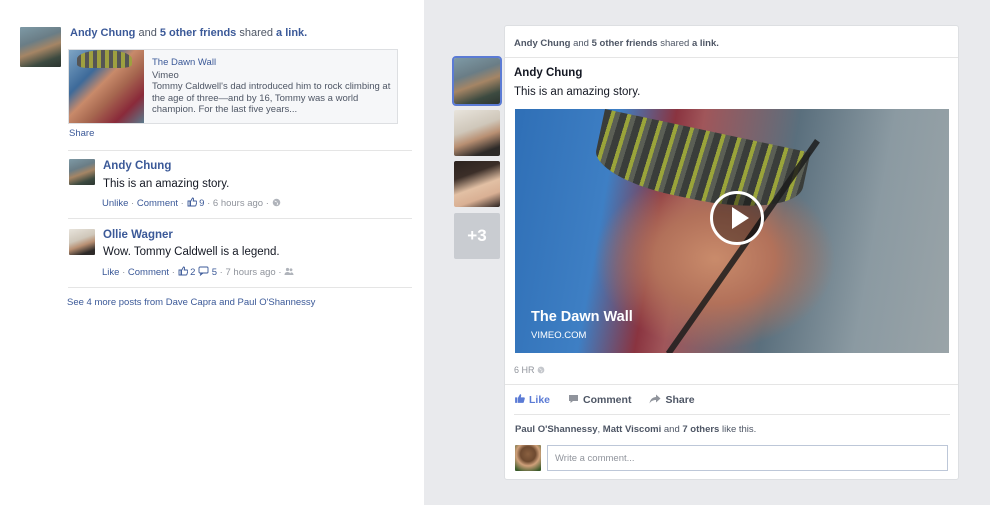 The image size is (990, 505). Describe the element at coordinates (577, 92) in the screenshot. I see `post-text: This is an amazing story.` at that location.